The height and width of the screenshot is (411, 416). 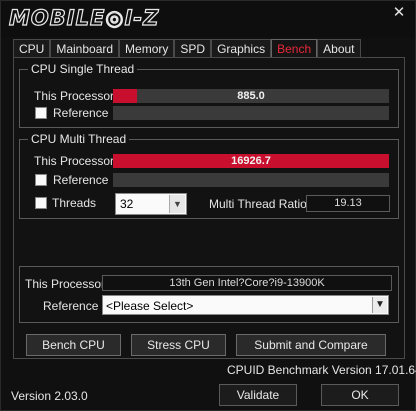 What do you see at coordinates (208, 19) in the screenshot?
I see `title-bar: MOBILE◎I-Z ✕` at bounding box center [208, 19].